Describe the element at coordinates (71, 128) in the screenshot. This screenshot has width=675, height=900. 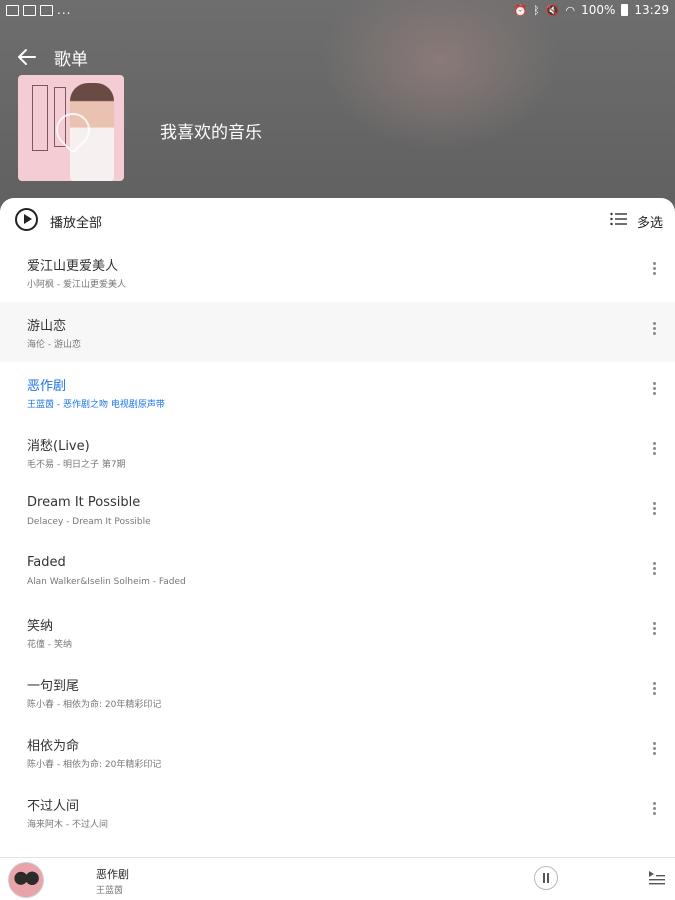
I see `playlist-cover` at that location.